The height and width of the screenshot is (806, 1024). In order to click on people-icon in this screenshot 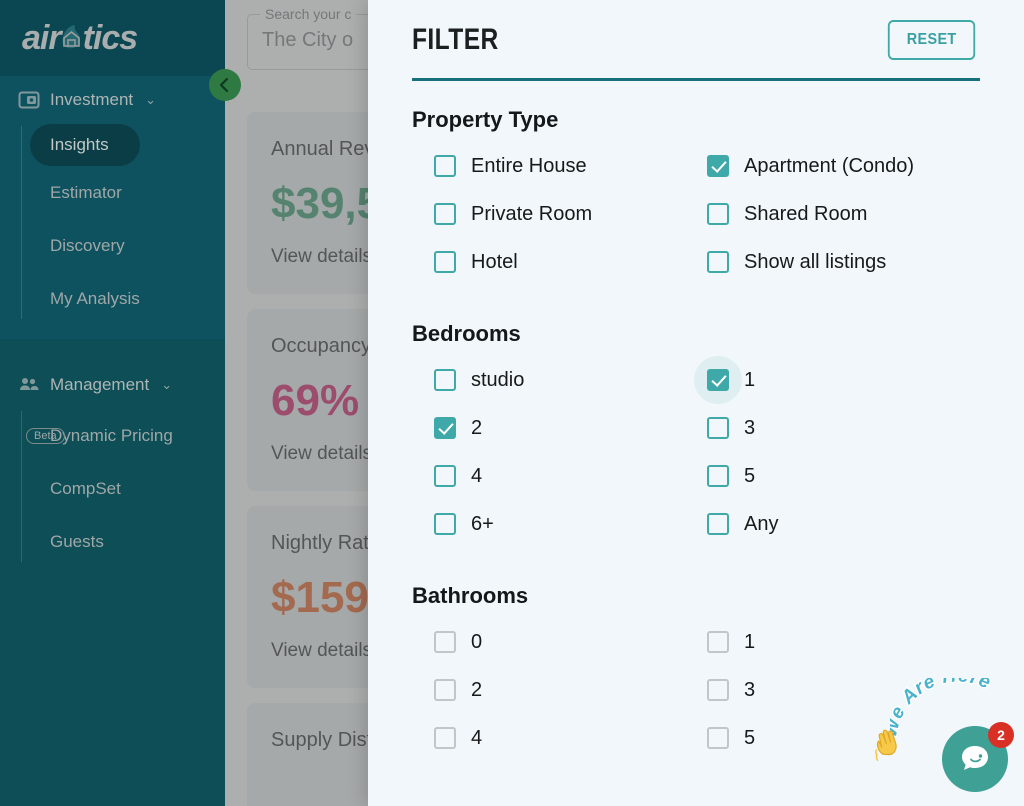, I will do `click(29, 385)`.